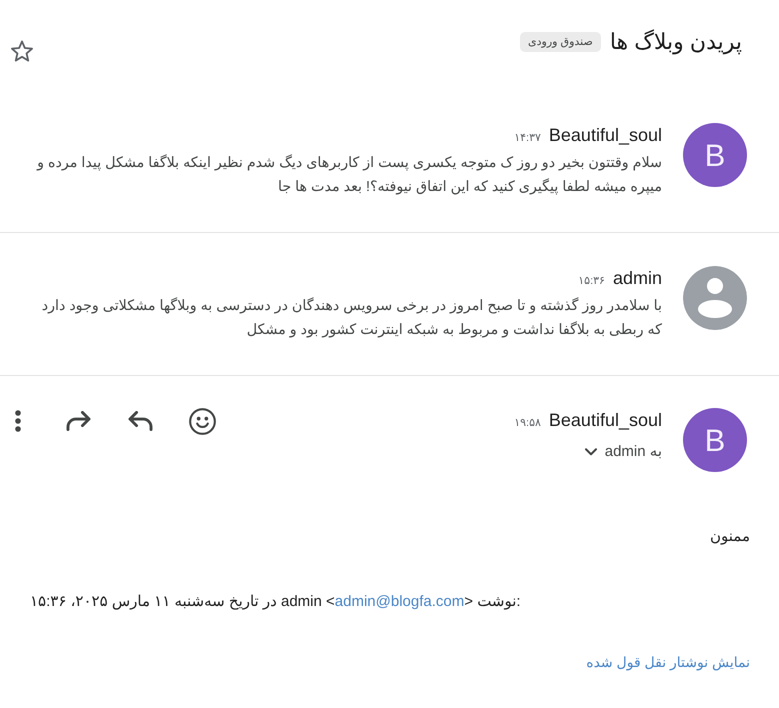 The height and width of the screenshot is (708, 779). Describe the element at coordinates (351, 318) in the screenshot. I see `message-snippet: با سلامدر روز گذشته و تا صبح امروز در برخی سرویس دهندگان در دسترسی به وبلاگها مشکلاتی وجود دارد که ربطی به بلاگفا نداشت و مربوط به شبکه اینترنت کشور بود و مشکل` at that location.